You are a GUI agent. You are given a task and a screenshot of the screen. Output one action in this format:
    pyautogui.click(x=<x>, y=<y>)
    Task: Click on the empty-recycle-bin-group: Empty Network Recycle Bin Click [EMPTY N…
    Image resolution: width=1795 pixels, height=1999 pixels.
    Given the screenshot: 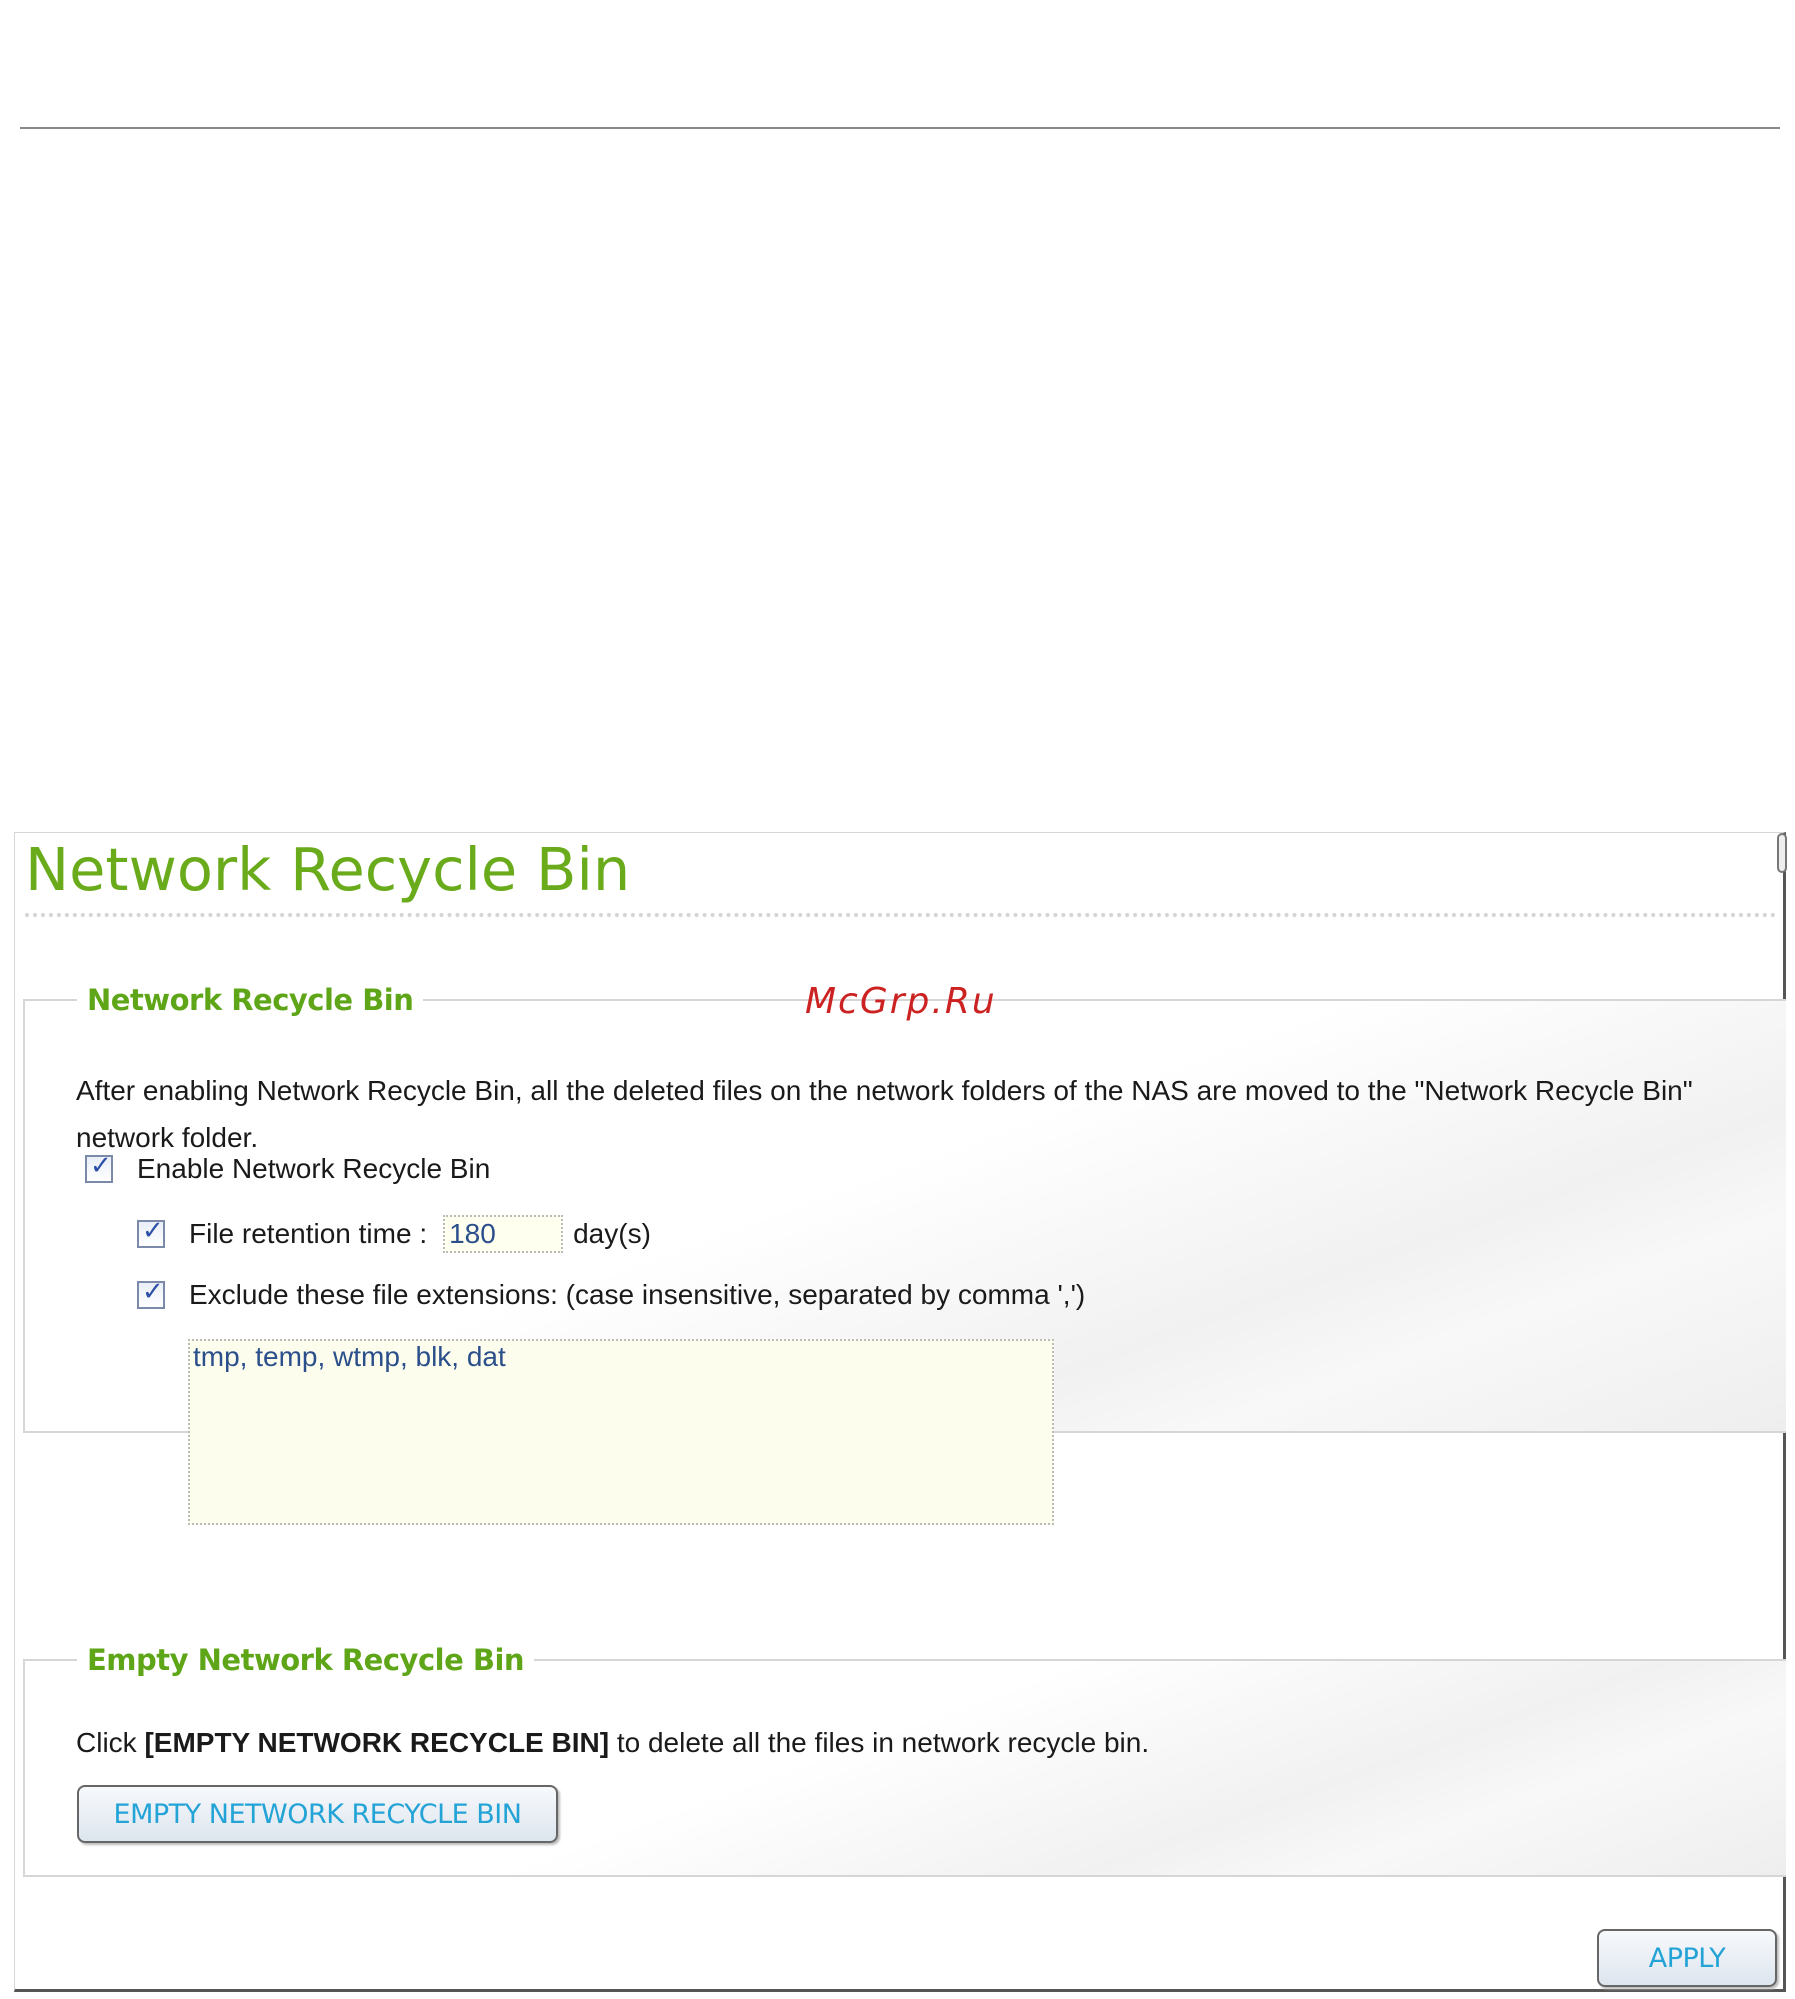 What is the action you would take?
    pyautogui.click(x=904, y=1760)
    